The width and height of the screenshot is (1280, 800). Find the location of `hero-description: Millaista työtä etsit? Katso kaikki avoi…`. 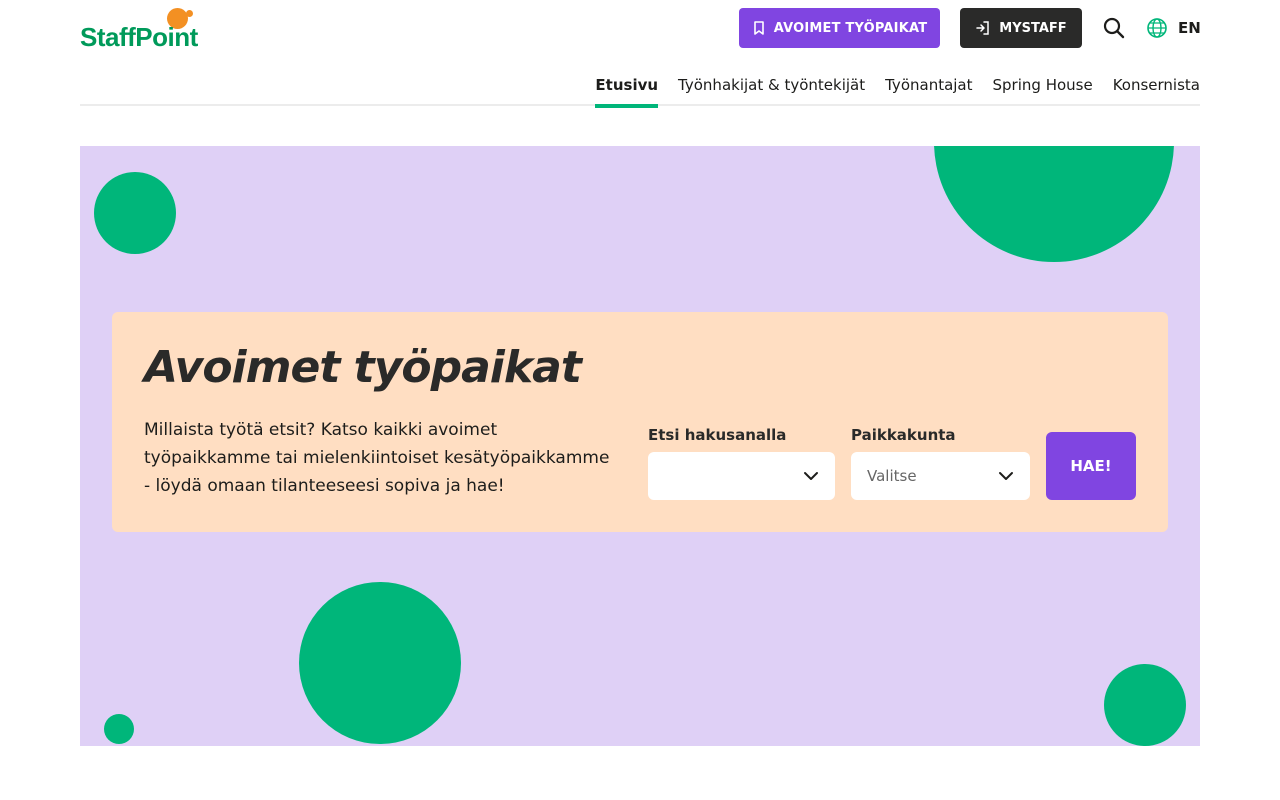

hero-description: Millaista työtä etsit? Katso kaikki avoi… is located at coordinates (377, 458).